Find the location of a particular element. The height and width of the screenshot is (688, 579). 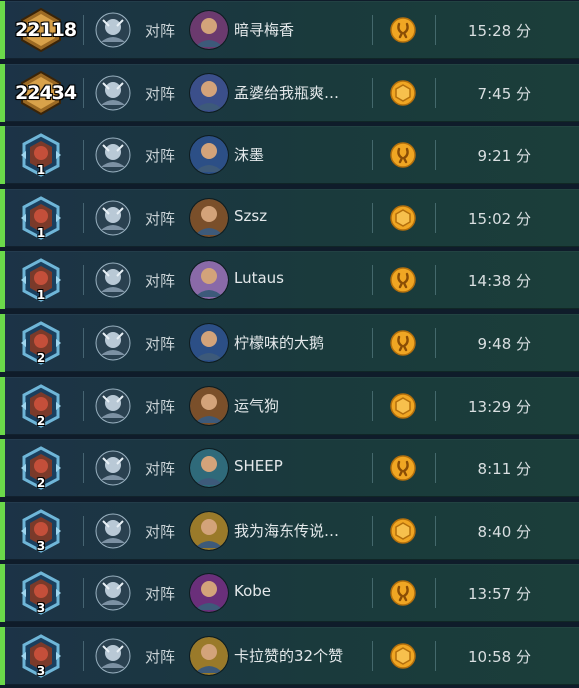

match-row: 3 对阵 卡拉赞的32个赞 10:58 分 is located at coordinates (289, 656).